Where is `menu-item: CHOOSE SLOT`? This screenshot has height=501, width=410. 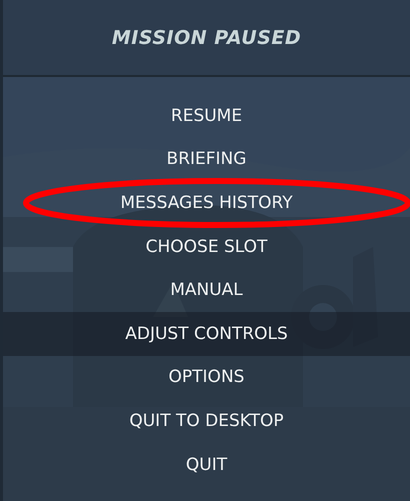
menu-item: CHOOSE SLOT is located at coordinates (206, 246).